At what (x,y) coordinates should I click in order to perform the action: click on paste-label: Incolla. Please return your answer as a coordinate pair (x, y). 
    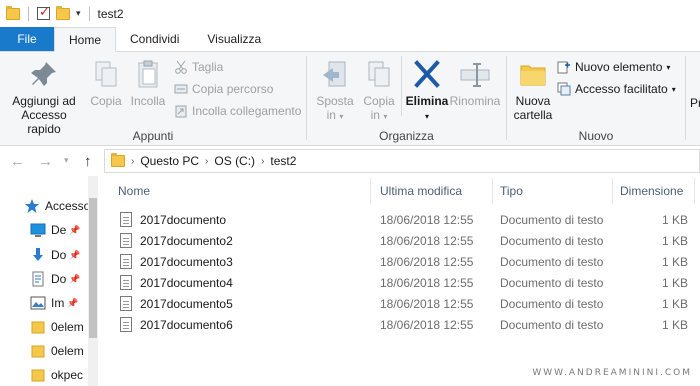
    Looking at the image, I should click on (148, 101).